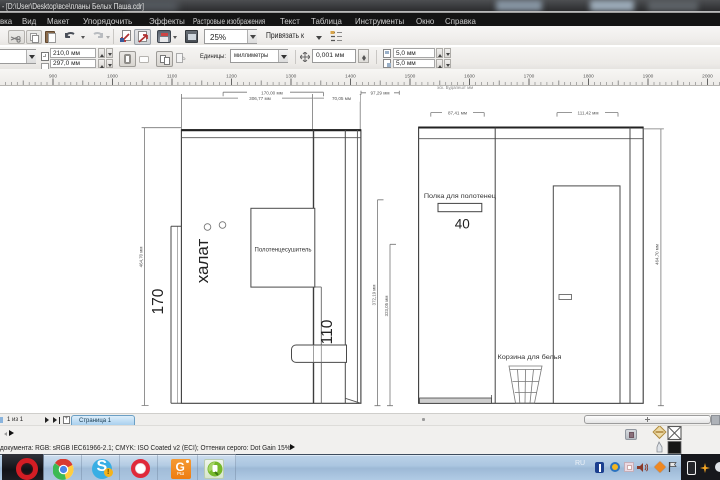 This screenshot has width=720, height=480. Describe the element at coordinates (588, 113) in the screenshot. I see `svg-text: 111,42 мм` at that location.